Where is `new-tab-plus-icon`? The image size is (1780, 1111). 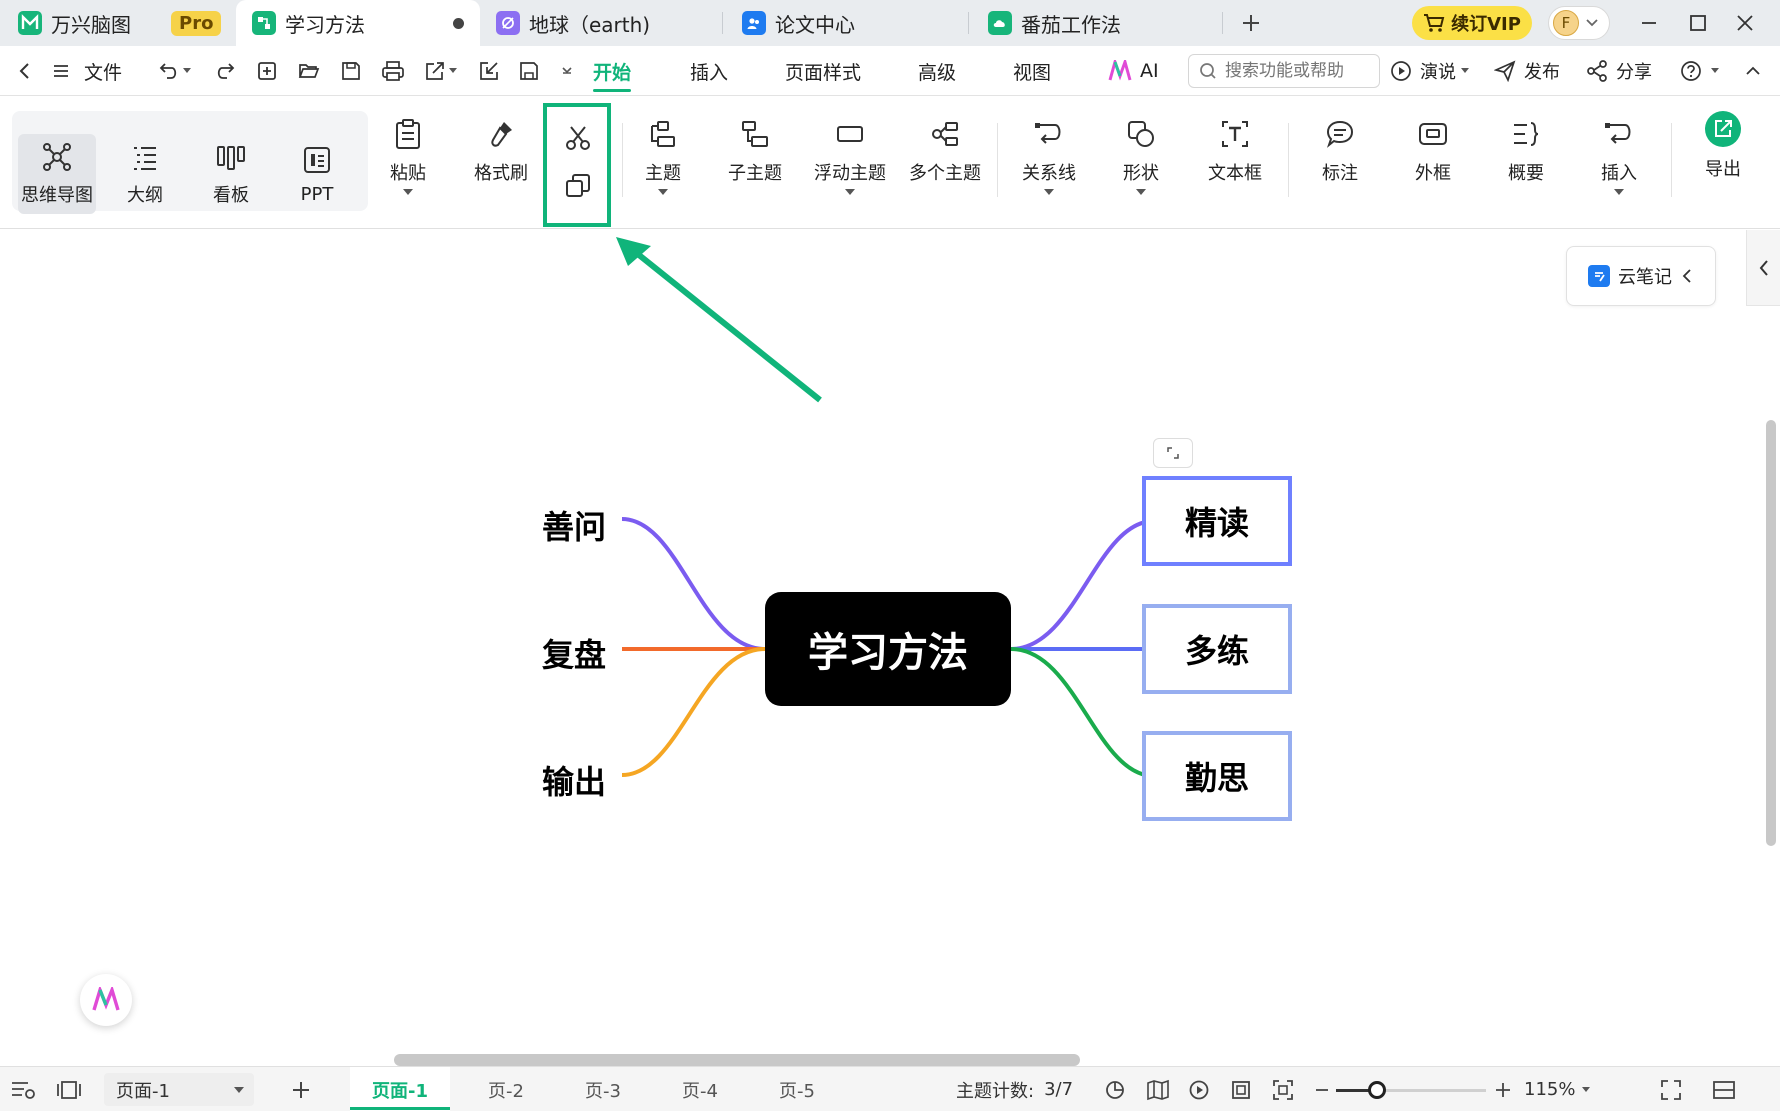 new-tab-plus-icon is located at coordinates (1251, 23).